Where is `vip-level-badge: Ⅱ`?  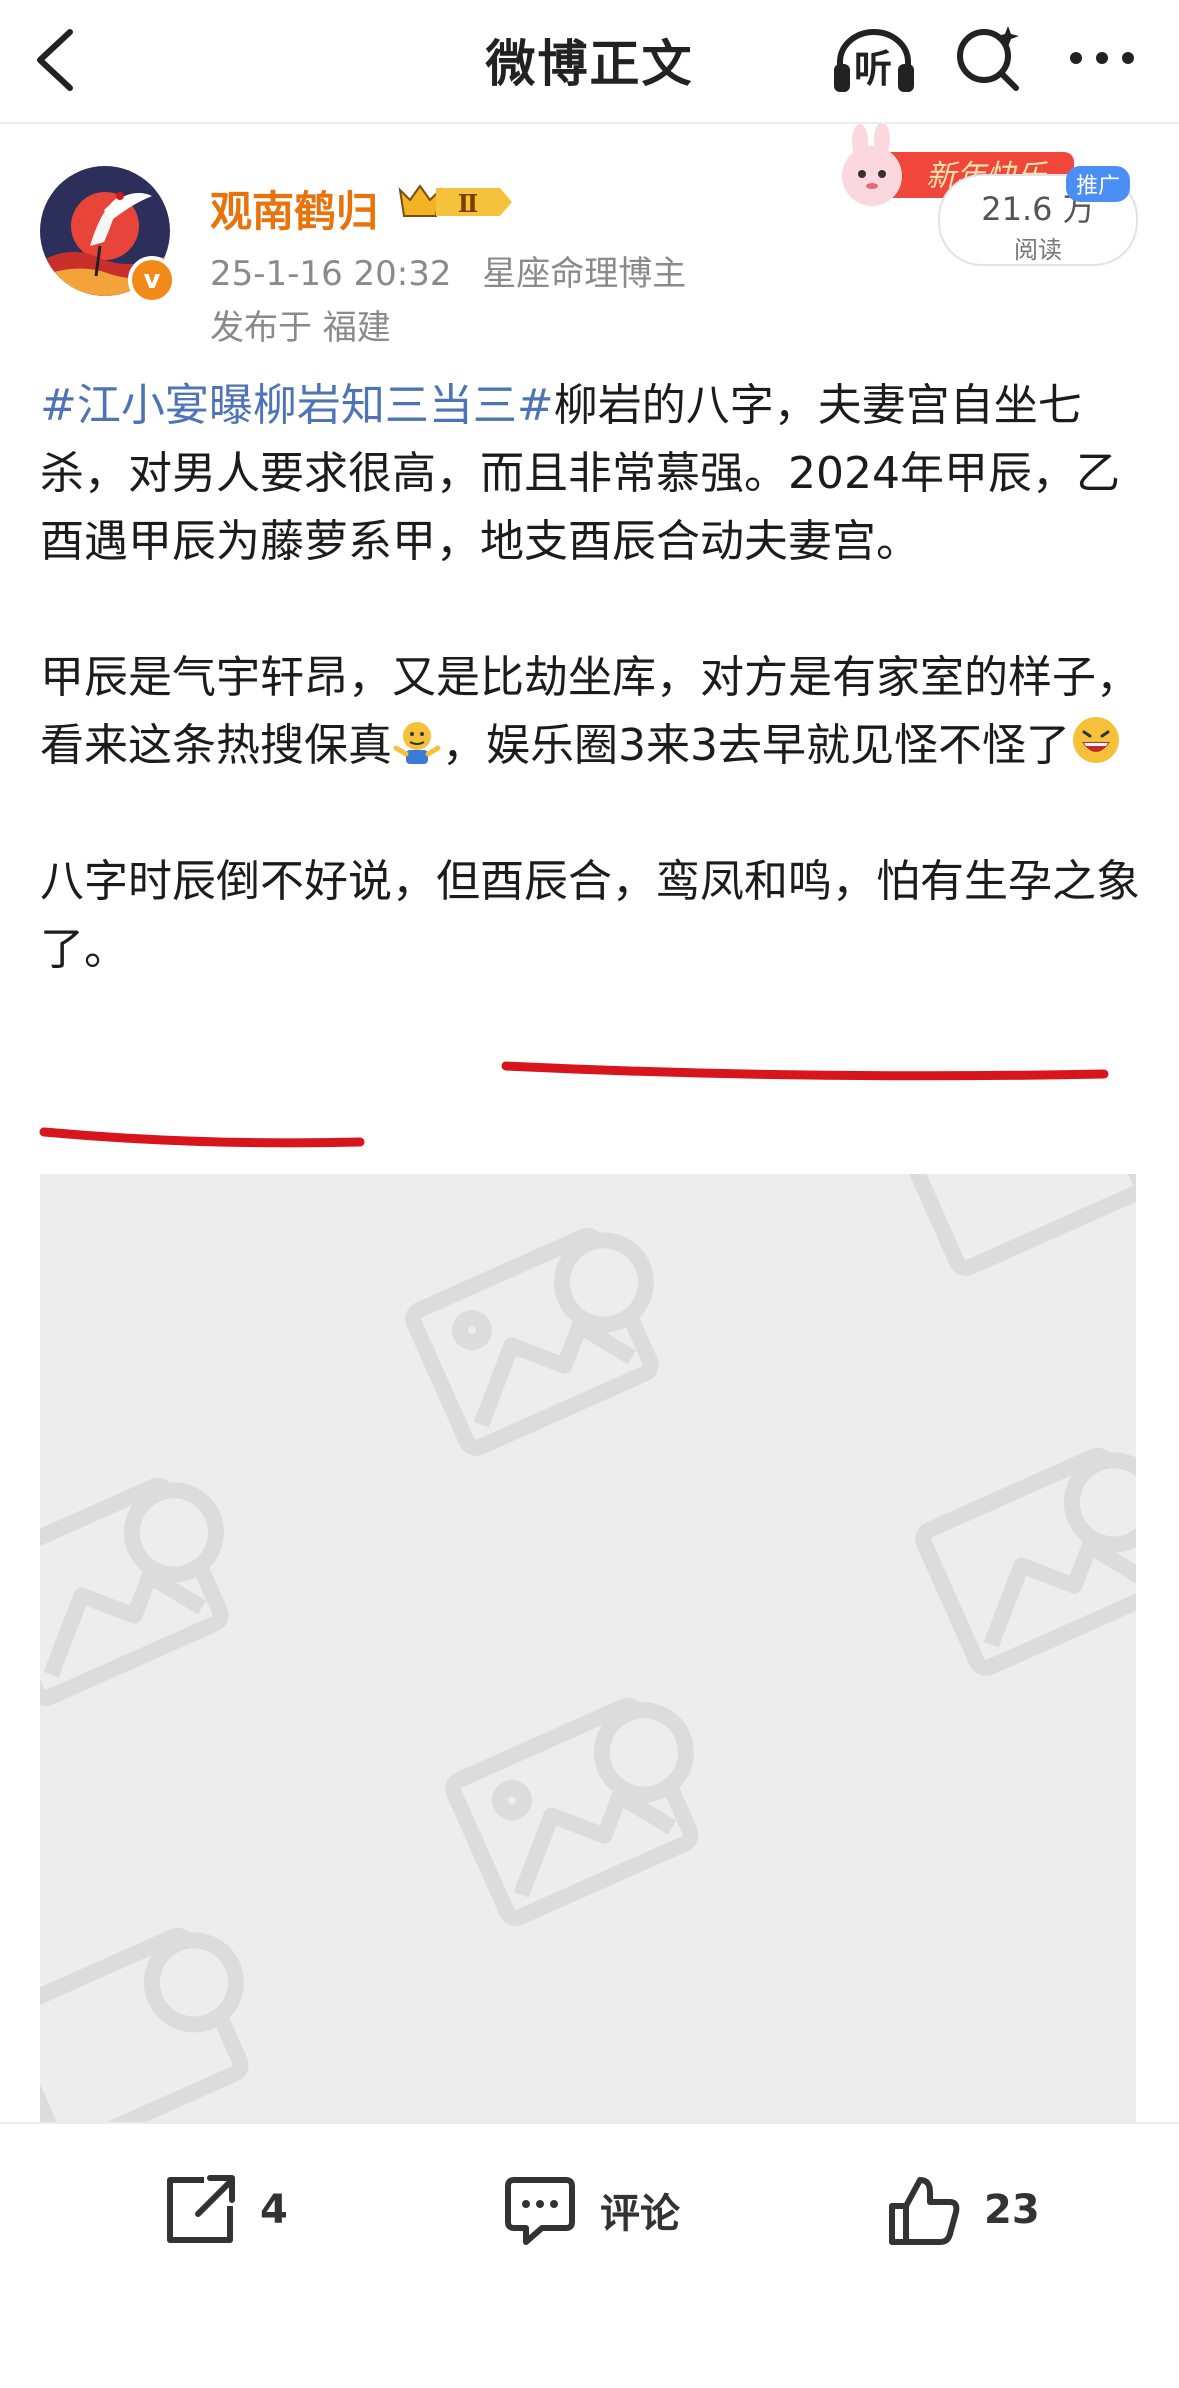 vip-level-badge: Ⅱ is located at coordinates (455, 201).